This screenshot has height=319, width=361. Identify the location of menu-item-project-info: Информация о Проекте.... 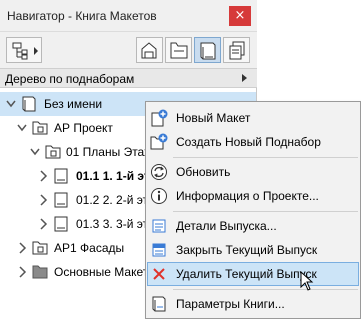
(253, 196).